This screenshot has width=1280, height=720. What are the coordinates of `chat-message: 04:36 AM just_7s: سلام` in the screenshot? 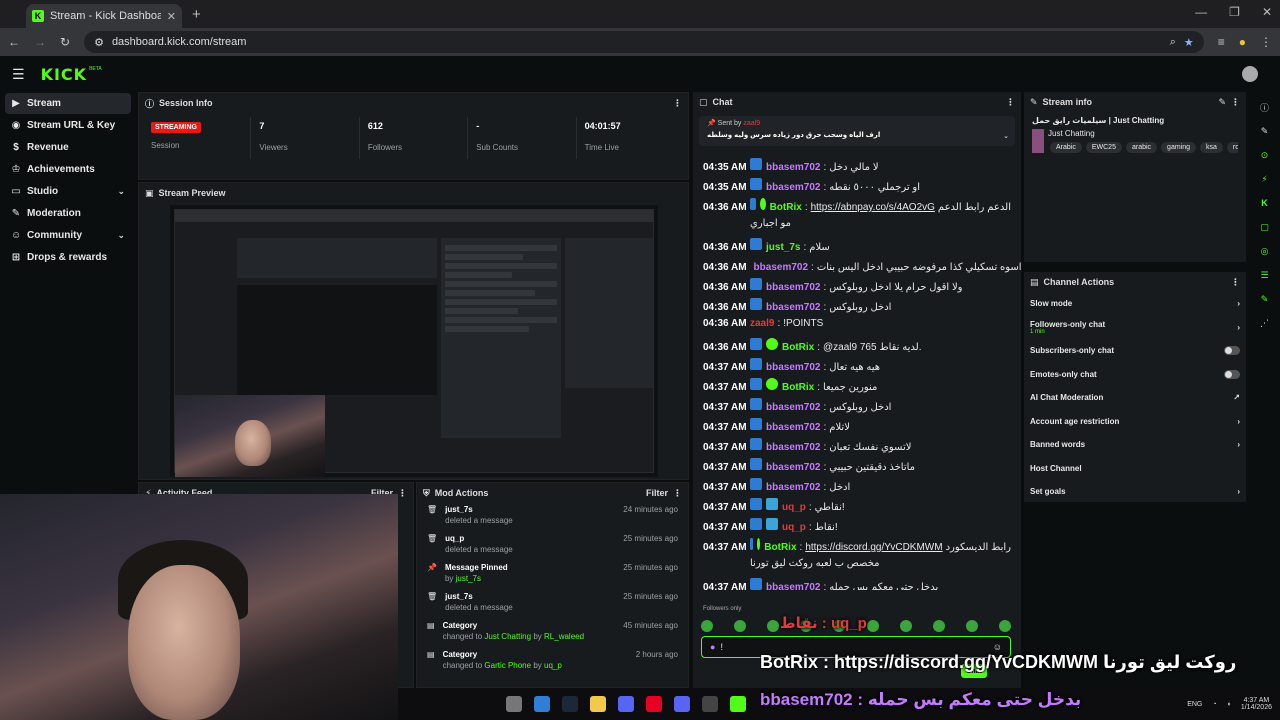 It's located at (857, 248).